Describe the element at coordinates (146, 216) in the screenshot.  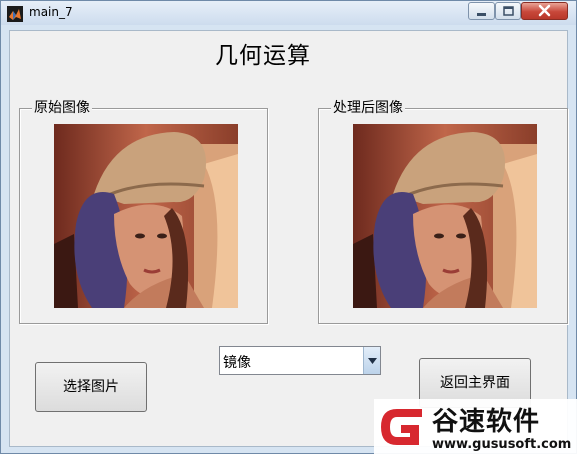
I see `original-image` at that location.